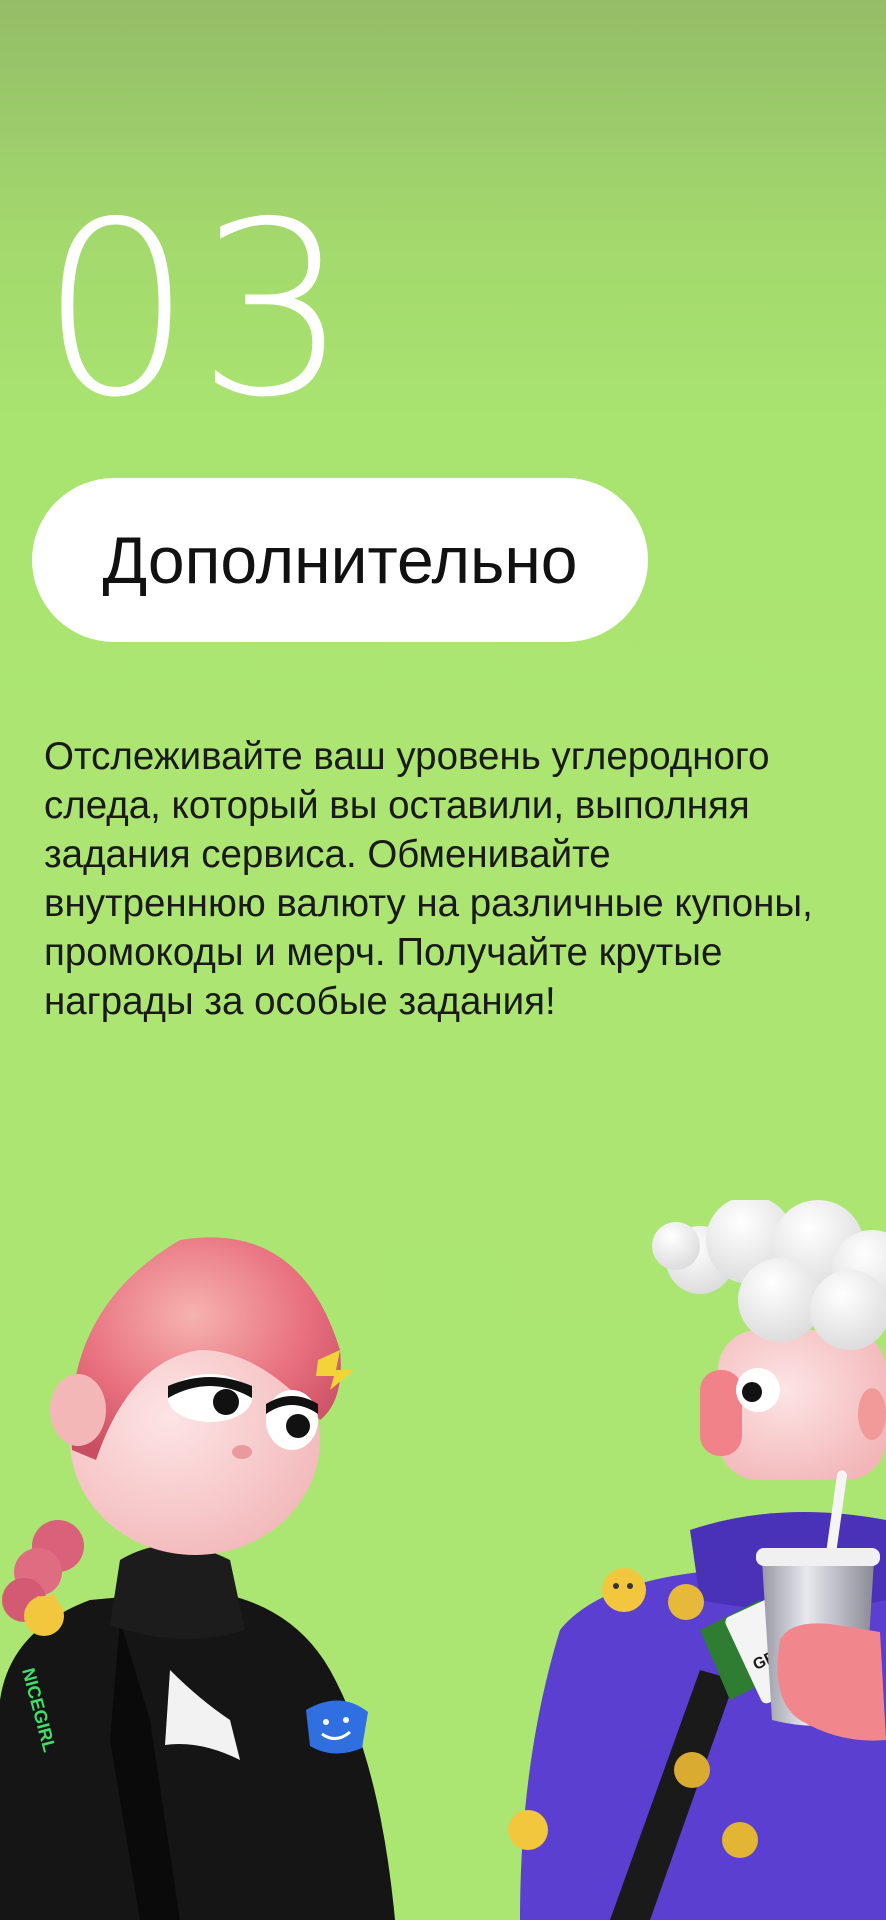 This screenshot has width=886, height=1920. I want to click on section-title-pill: Дополнительно, so click(340, 560).